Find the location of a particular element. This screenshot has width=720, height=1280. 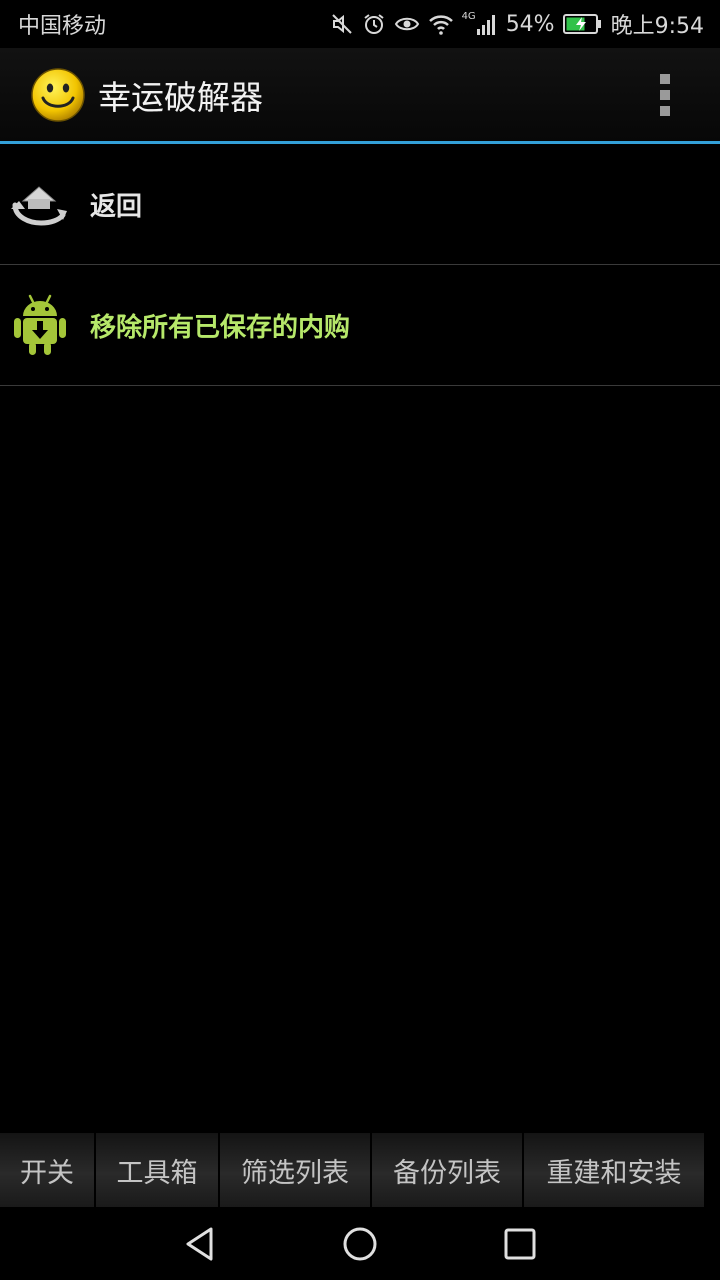

eye-icon is located at coordinates (407, 24).